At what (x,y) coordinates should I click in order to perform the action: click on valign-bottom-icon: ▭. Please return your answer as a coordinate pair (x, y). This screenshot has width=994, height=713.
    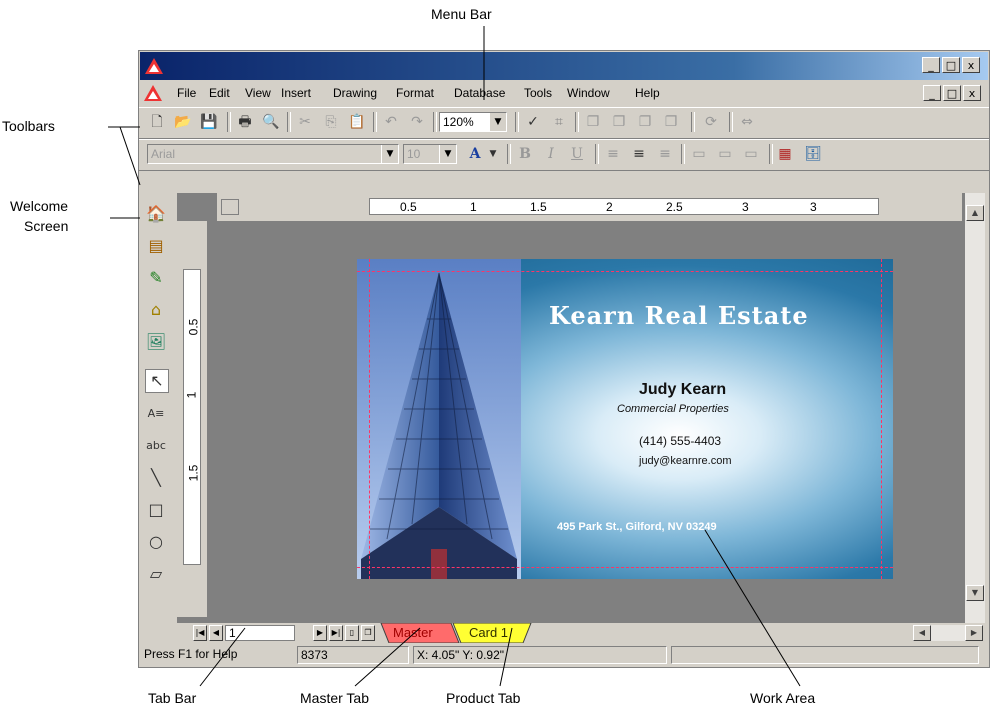
    Looking at the image, I should click on (751, 154).